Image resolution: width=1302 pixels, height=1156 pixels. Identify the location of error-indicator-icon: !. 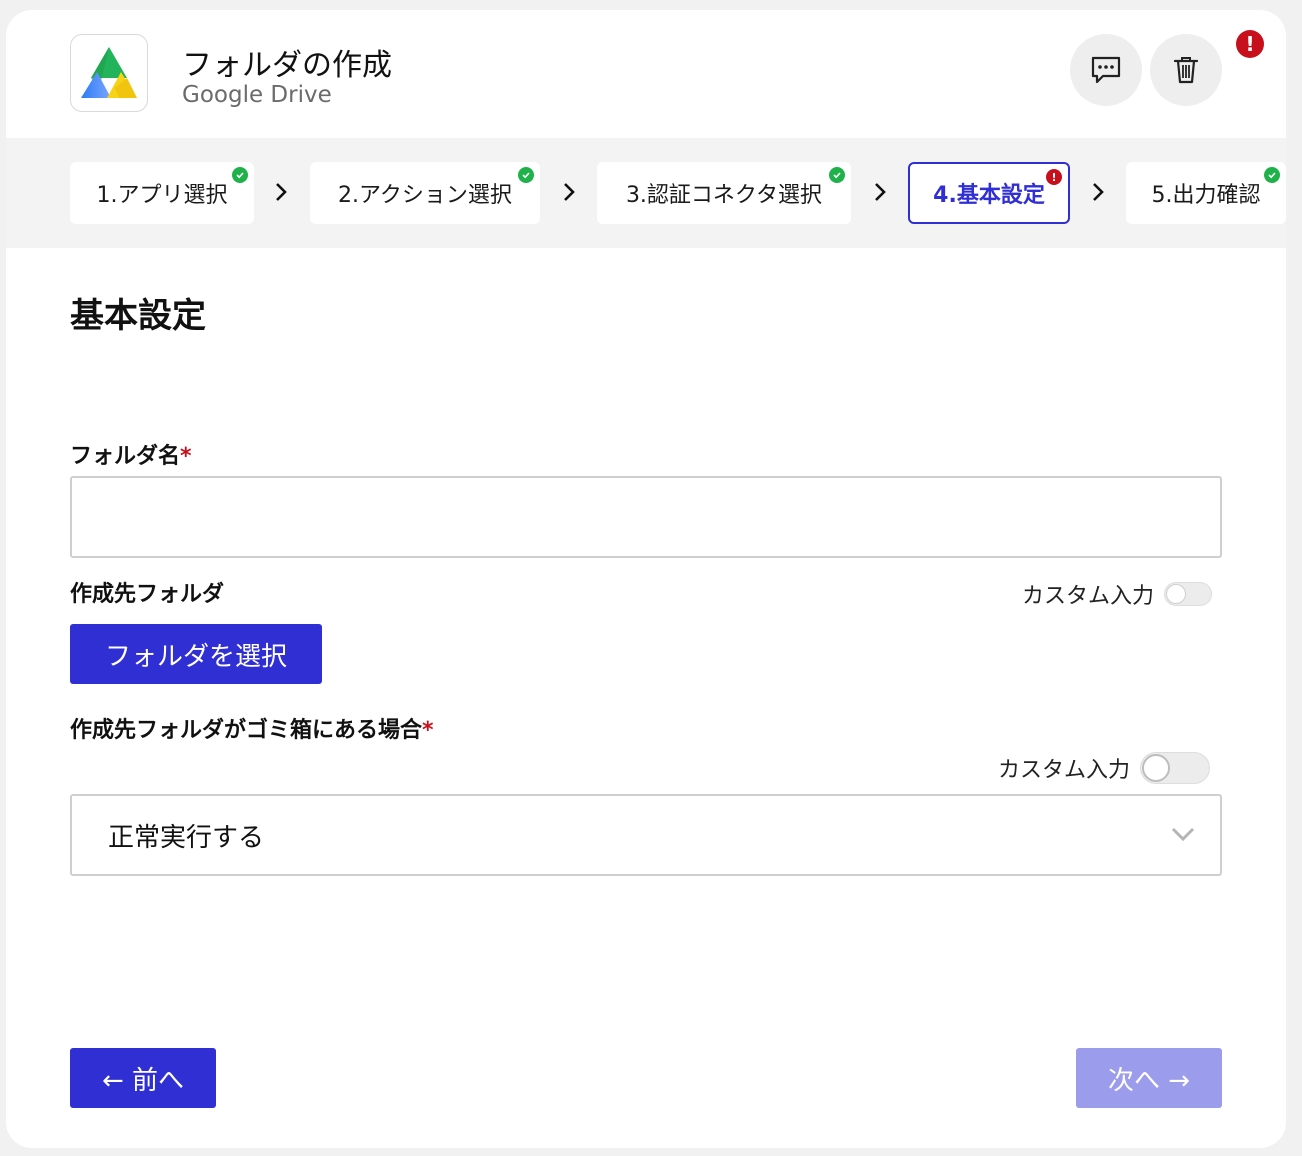
(1250, 44).